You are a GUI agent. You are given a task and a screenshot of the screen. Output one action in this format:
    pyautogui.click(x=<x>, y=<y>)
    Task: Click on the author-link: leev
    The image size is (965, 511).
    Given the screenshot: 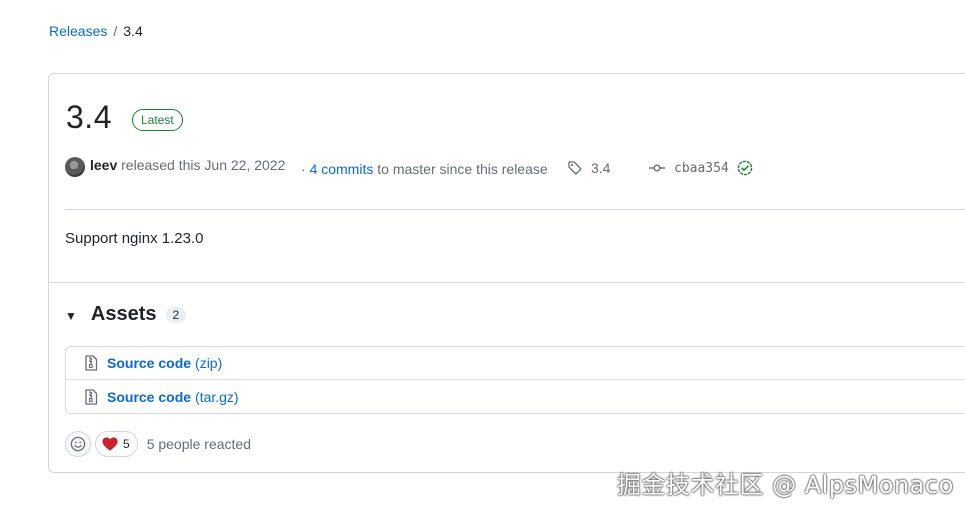 What is the action you would take?
    pyautogui.click(x=103, y=165)
    